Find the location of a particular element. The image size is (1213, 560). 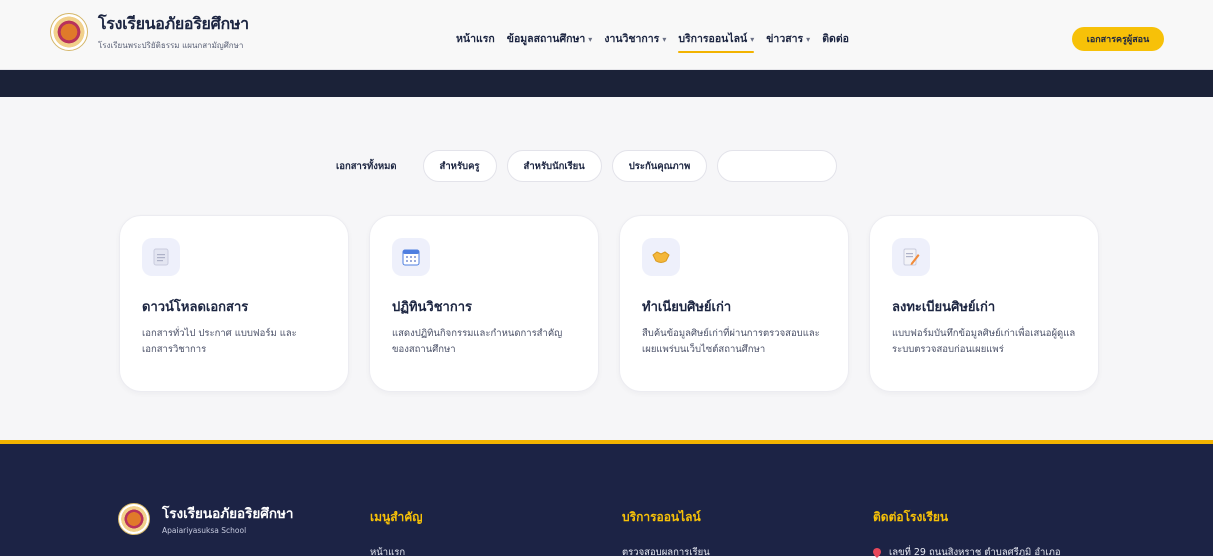

tab-empty is located at coordinates (777, 166).